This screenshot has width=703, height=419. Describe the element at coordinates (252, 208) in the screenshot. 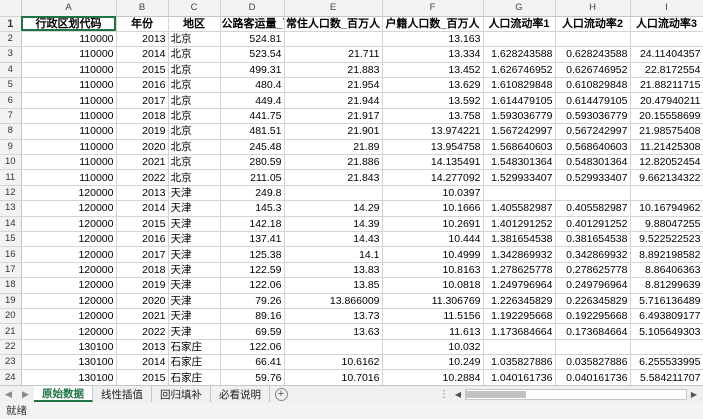

I see `cell: 145.3` at that location.